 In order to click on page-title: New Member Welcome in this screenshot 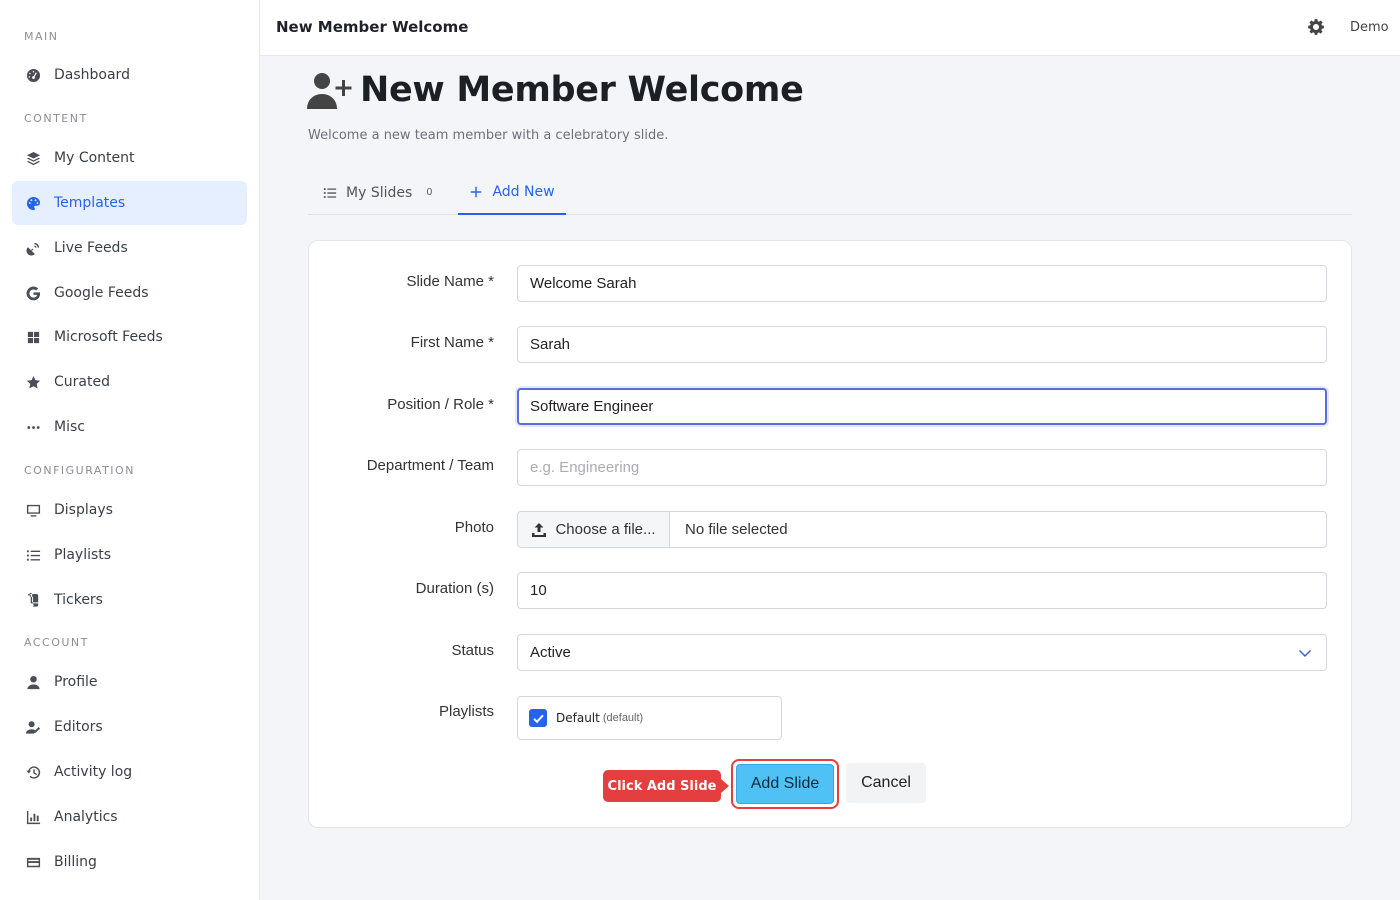, I will do `click(582, 90)`.